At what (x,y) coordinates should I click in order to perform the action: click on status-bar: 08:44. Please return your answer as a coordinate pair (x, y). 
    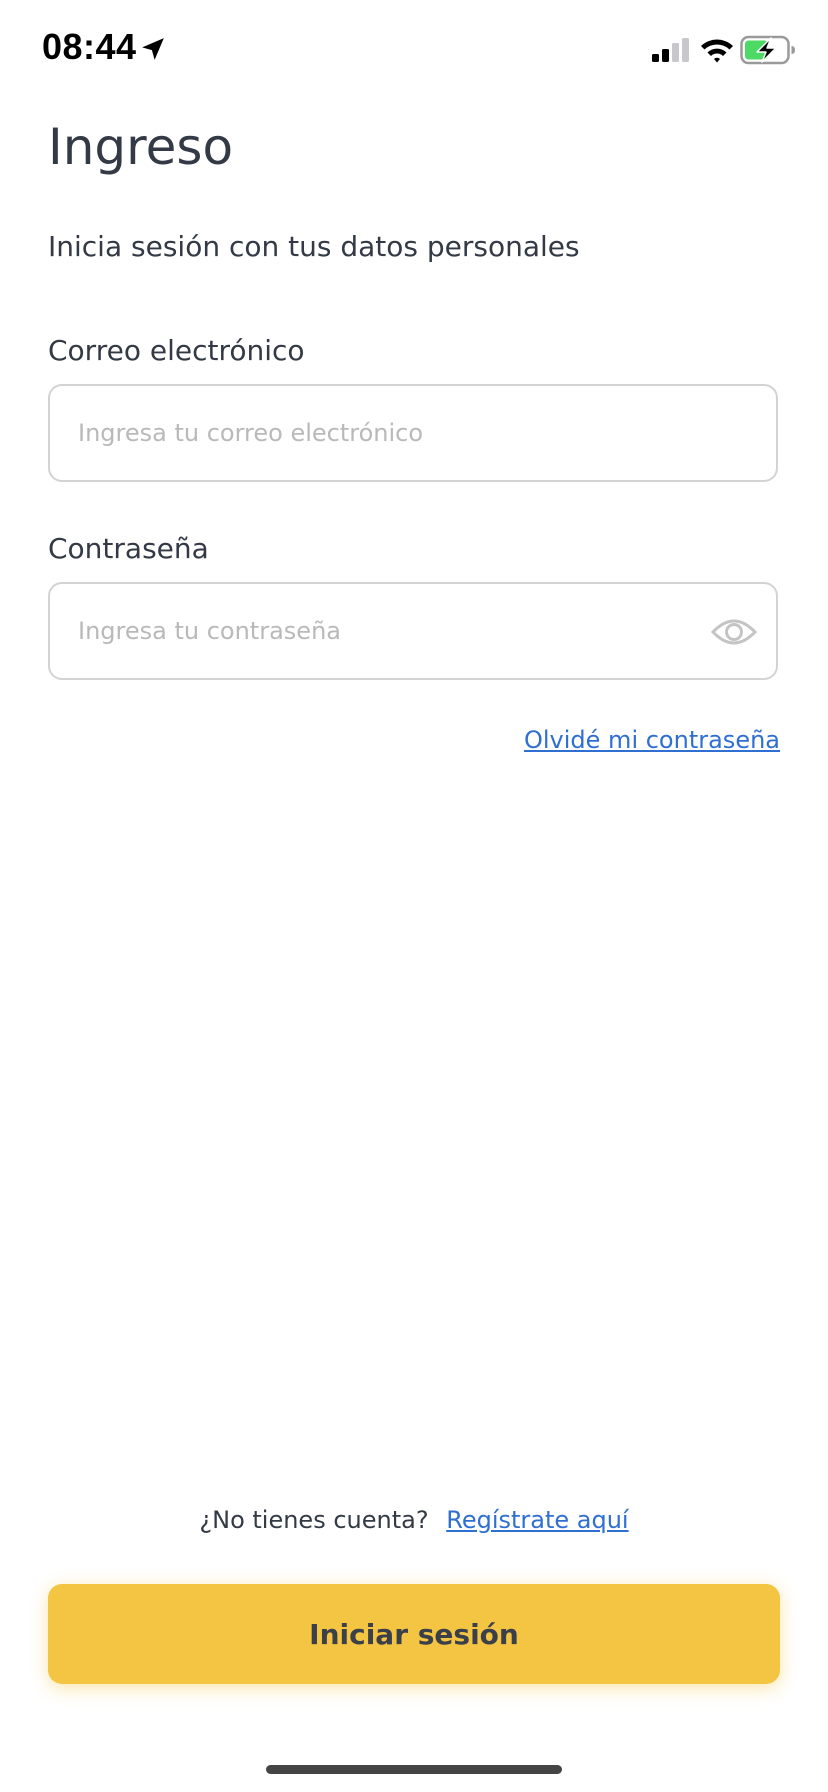
    Looking at the image, I should click on (414, 50).